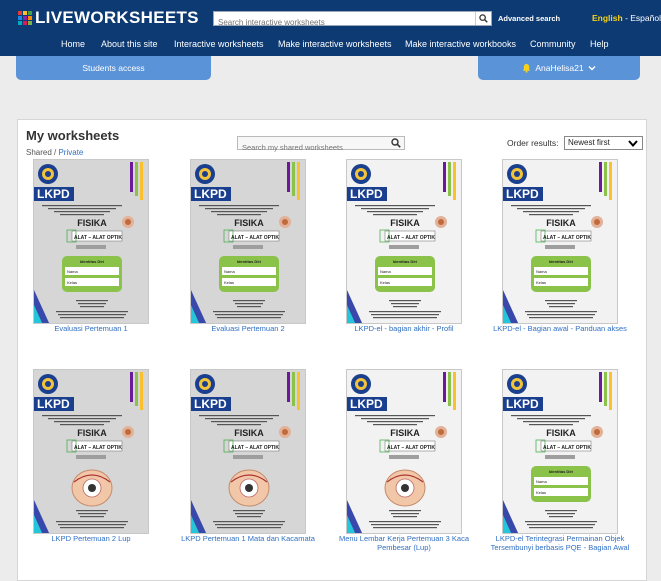  What do you see at coordinates (73, 44) in the screenshot?
I see `nav-home: Home` at bounding box center [73, 44].